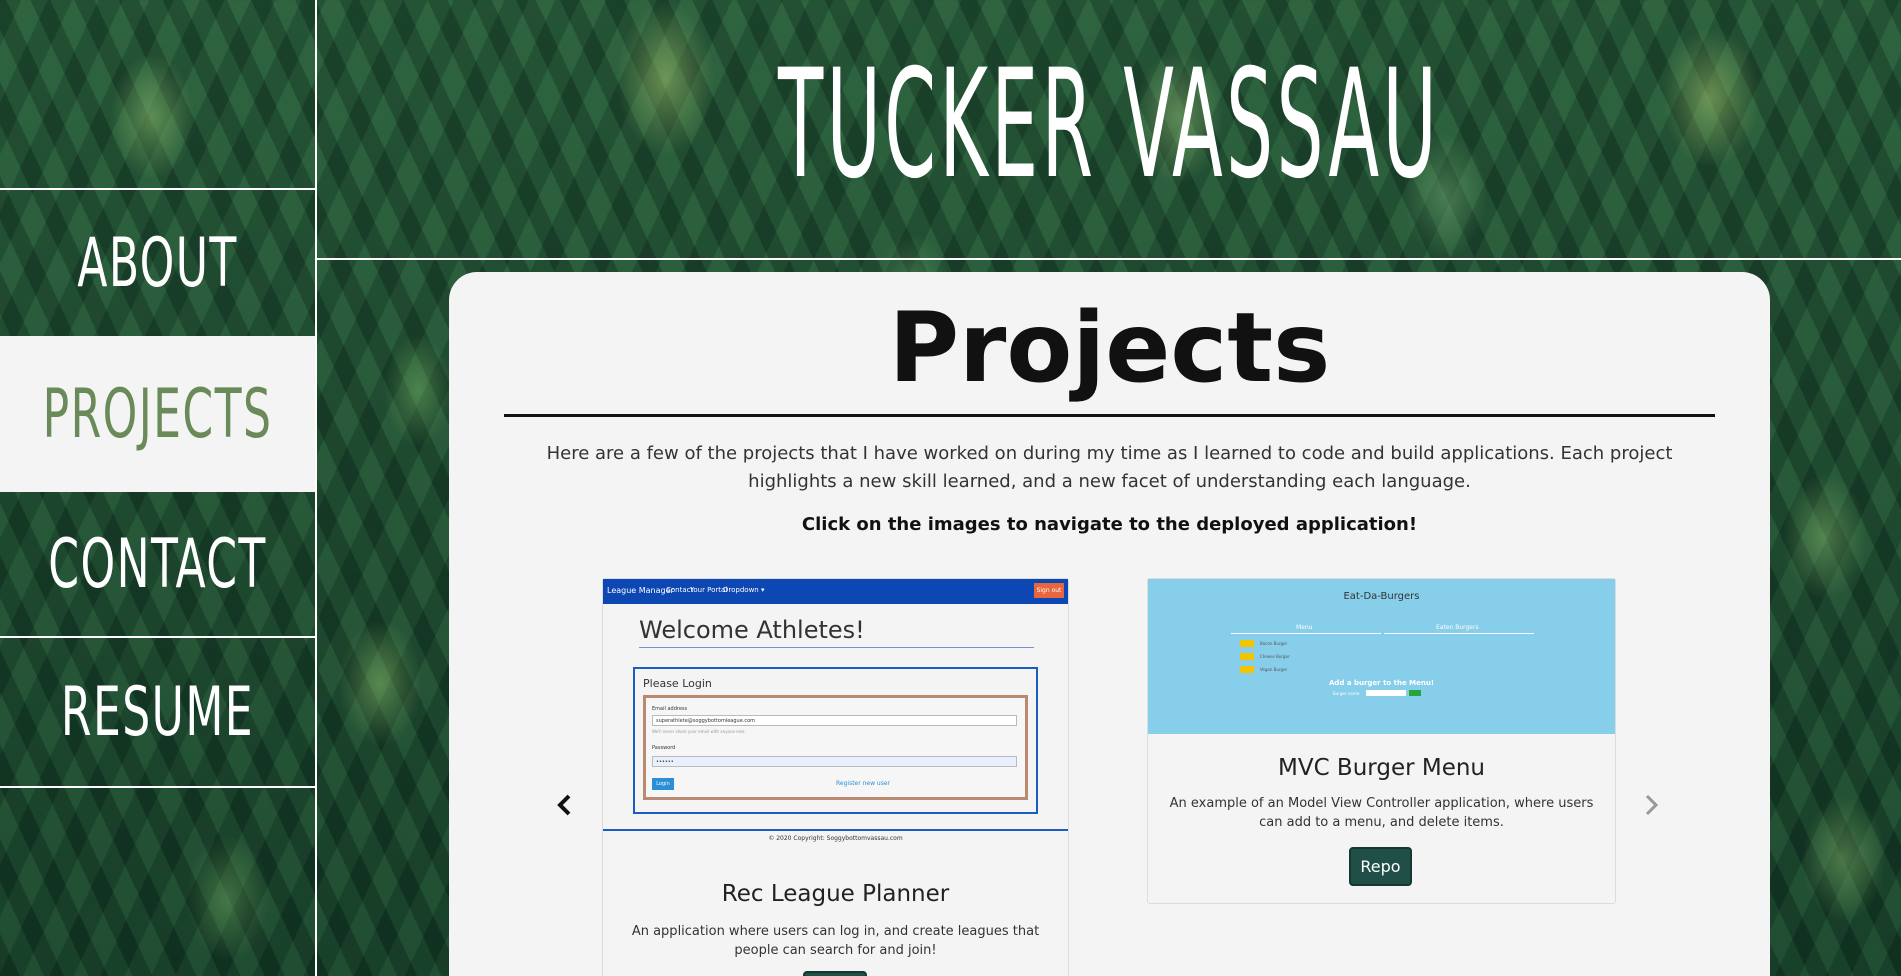  I want to click on project-title: Rec League Planner, so click(835, 894).